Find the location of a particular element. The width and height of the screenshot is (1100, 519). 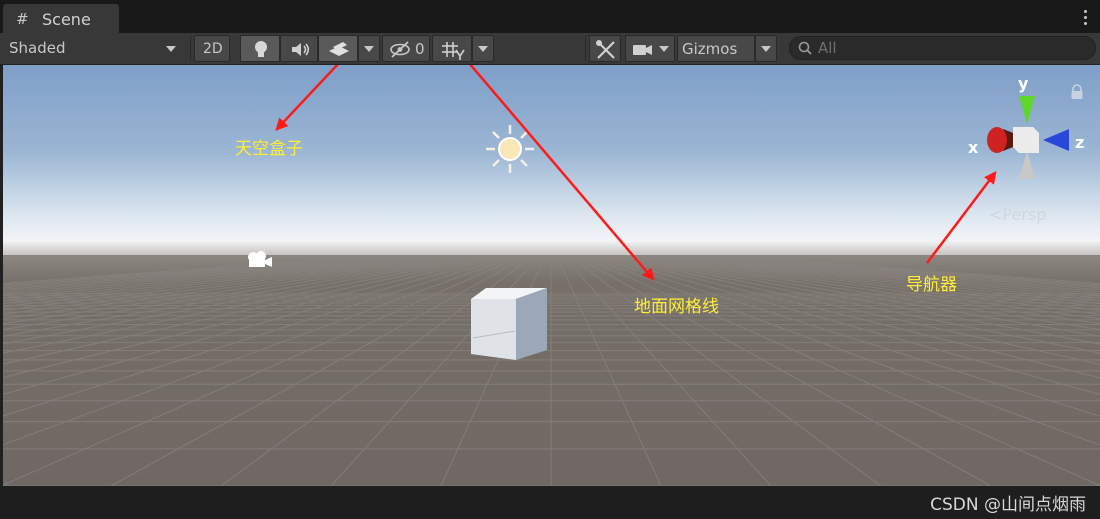

tab-bar: # Scene is located at coordinates (550, 16).